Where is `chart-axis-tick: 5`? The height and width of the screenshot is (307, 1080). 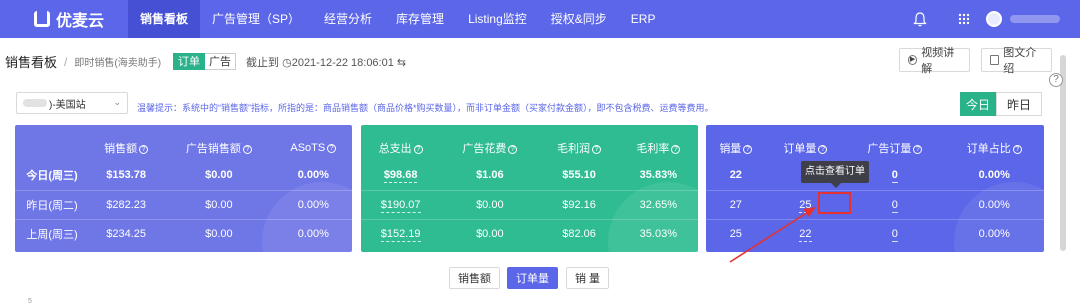 chart-axis-tick: 5 is located at coordinates (30, 301).